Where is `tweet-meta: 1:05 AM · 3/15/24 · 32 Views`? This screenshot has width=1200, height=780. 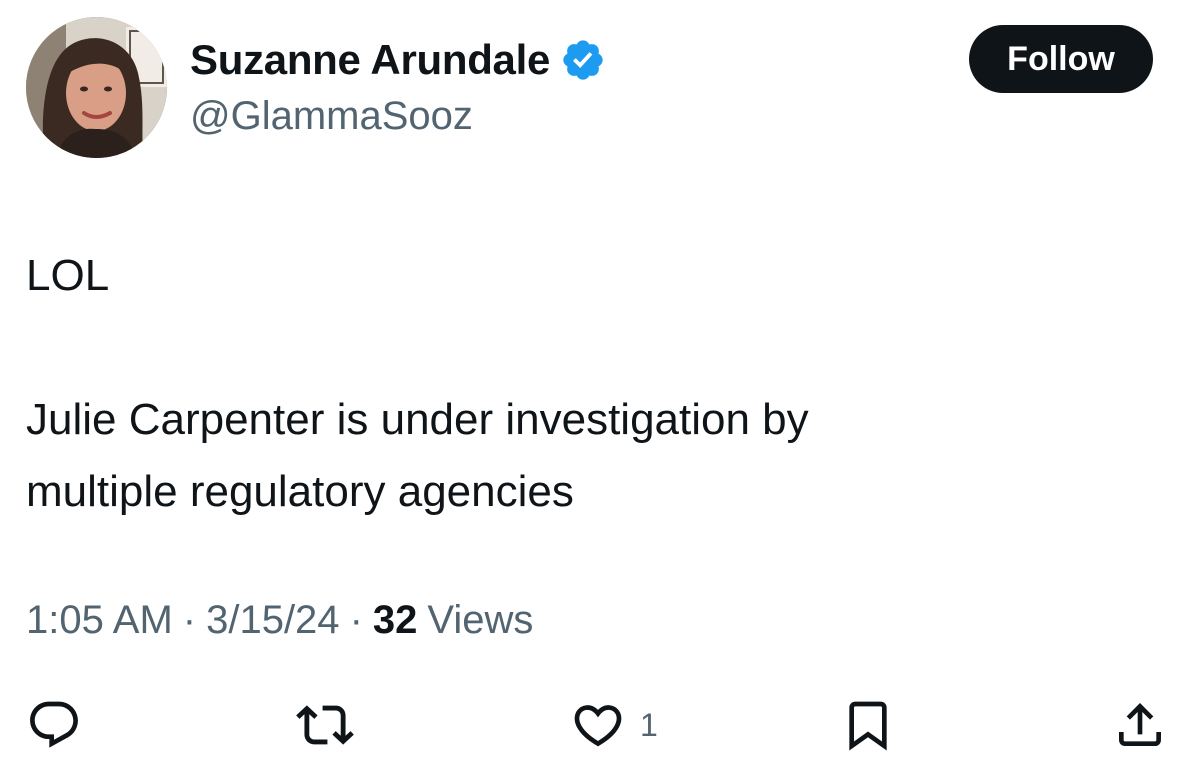 tweet-meta: 1:05 AM · 3/15/24 · 32 Views is located at coordinates (279, 620).